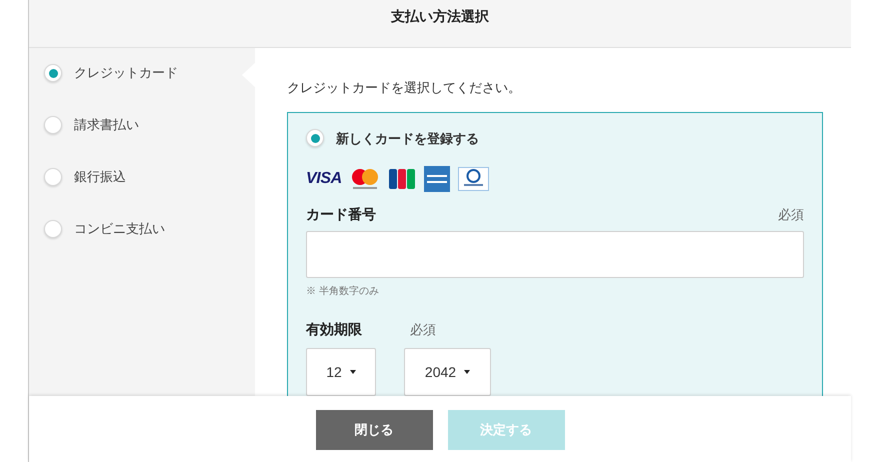  Describe the element at coordinates (324, 179) in the screenshot. I see `visa-logo: VISA` at that location.